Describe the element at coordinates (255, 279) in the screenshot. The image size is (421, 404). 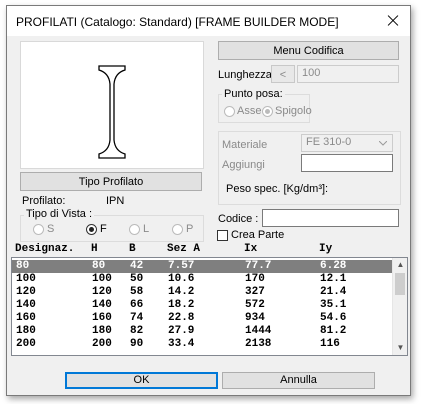
I see `table-cell: 170` at that location.